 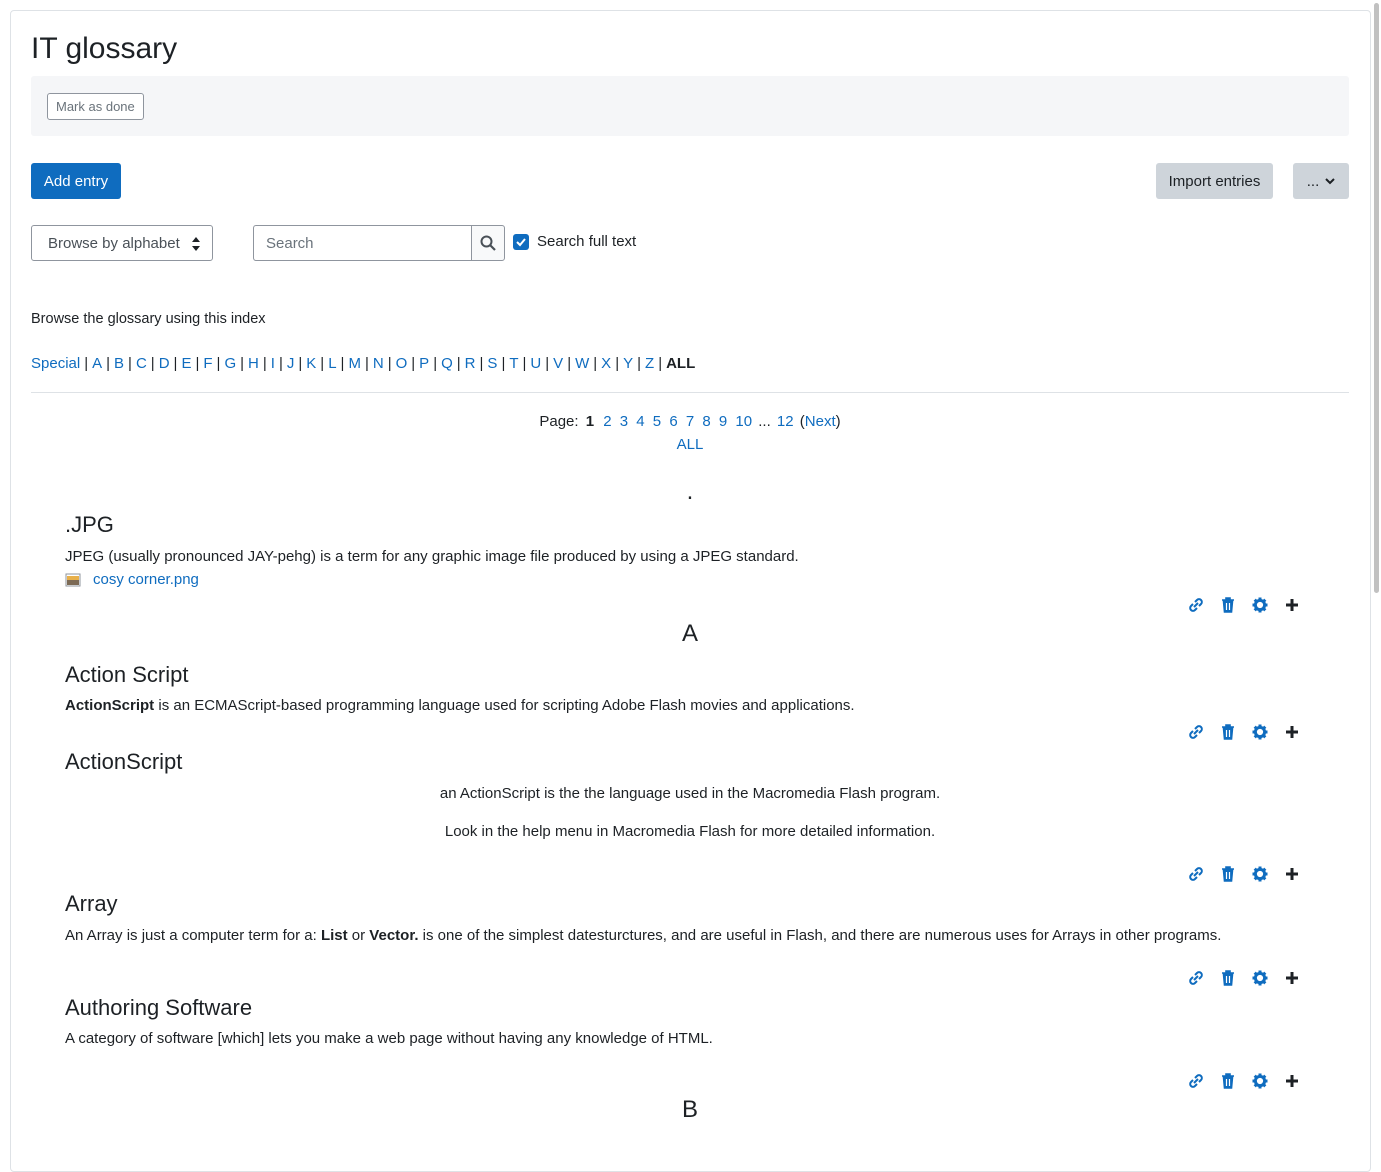 I want to click on import-entries-button: Import entries, so click(x=1214, y=181).